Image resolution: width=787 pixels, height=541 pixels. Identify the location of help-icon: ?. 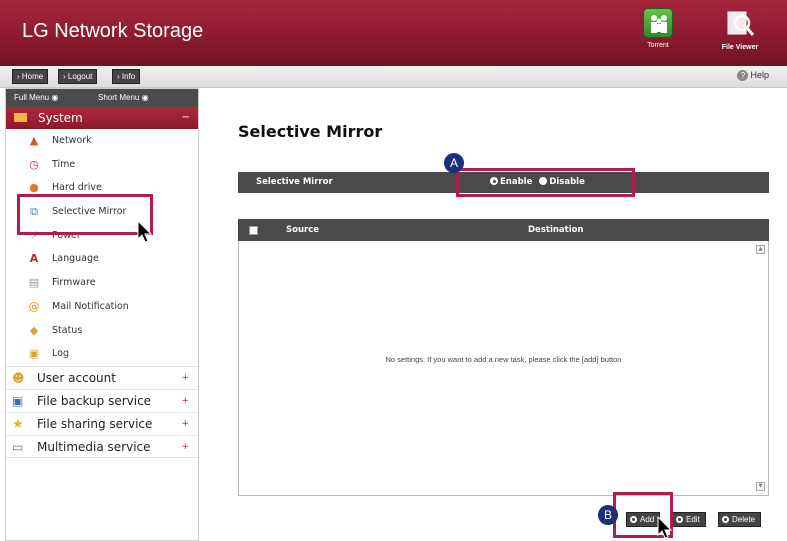
(743, 75).